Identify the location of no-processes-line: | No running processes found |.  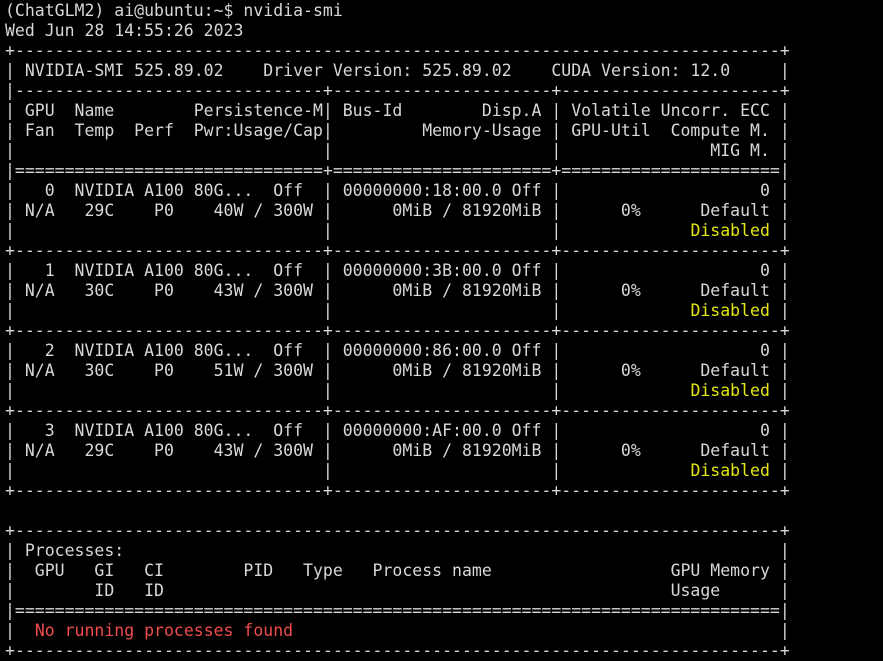
(444, 631).